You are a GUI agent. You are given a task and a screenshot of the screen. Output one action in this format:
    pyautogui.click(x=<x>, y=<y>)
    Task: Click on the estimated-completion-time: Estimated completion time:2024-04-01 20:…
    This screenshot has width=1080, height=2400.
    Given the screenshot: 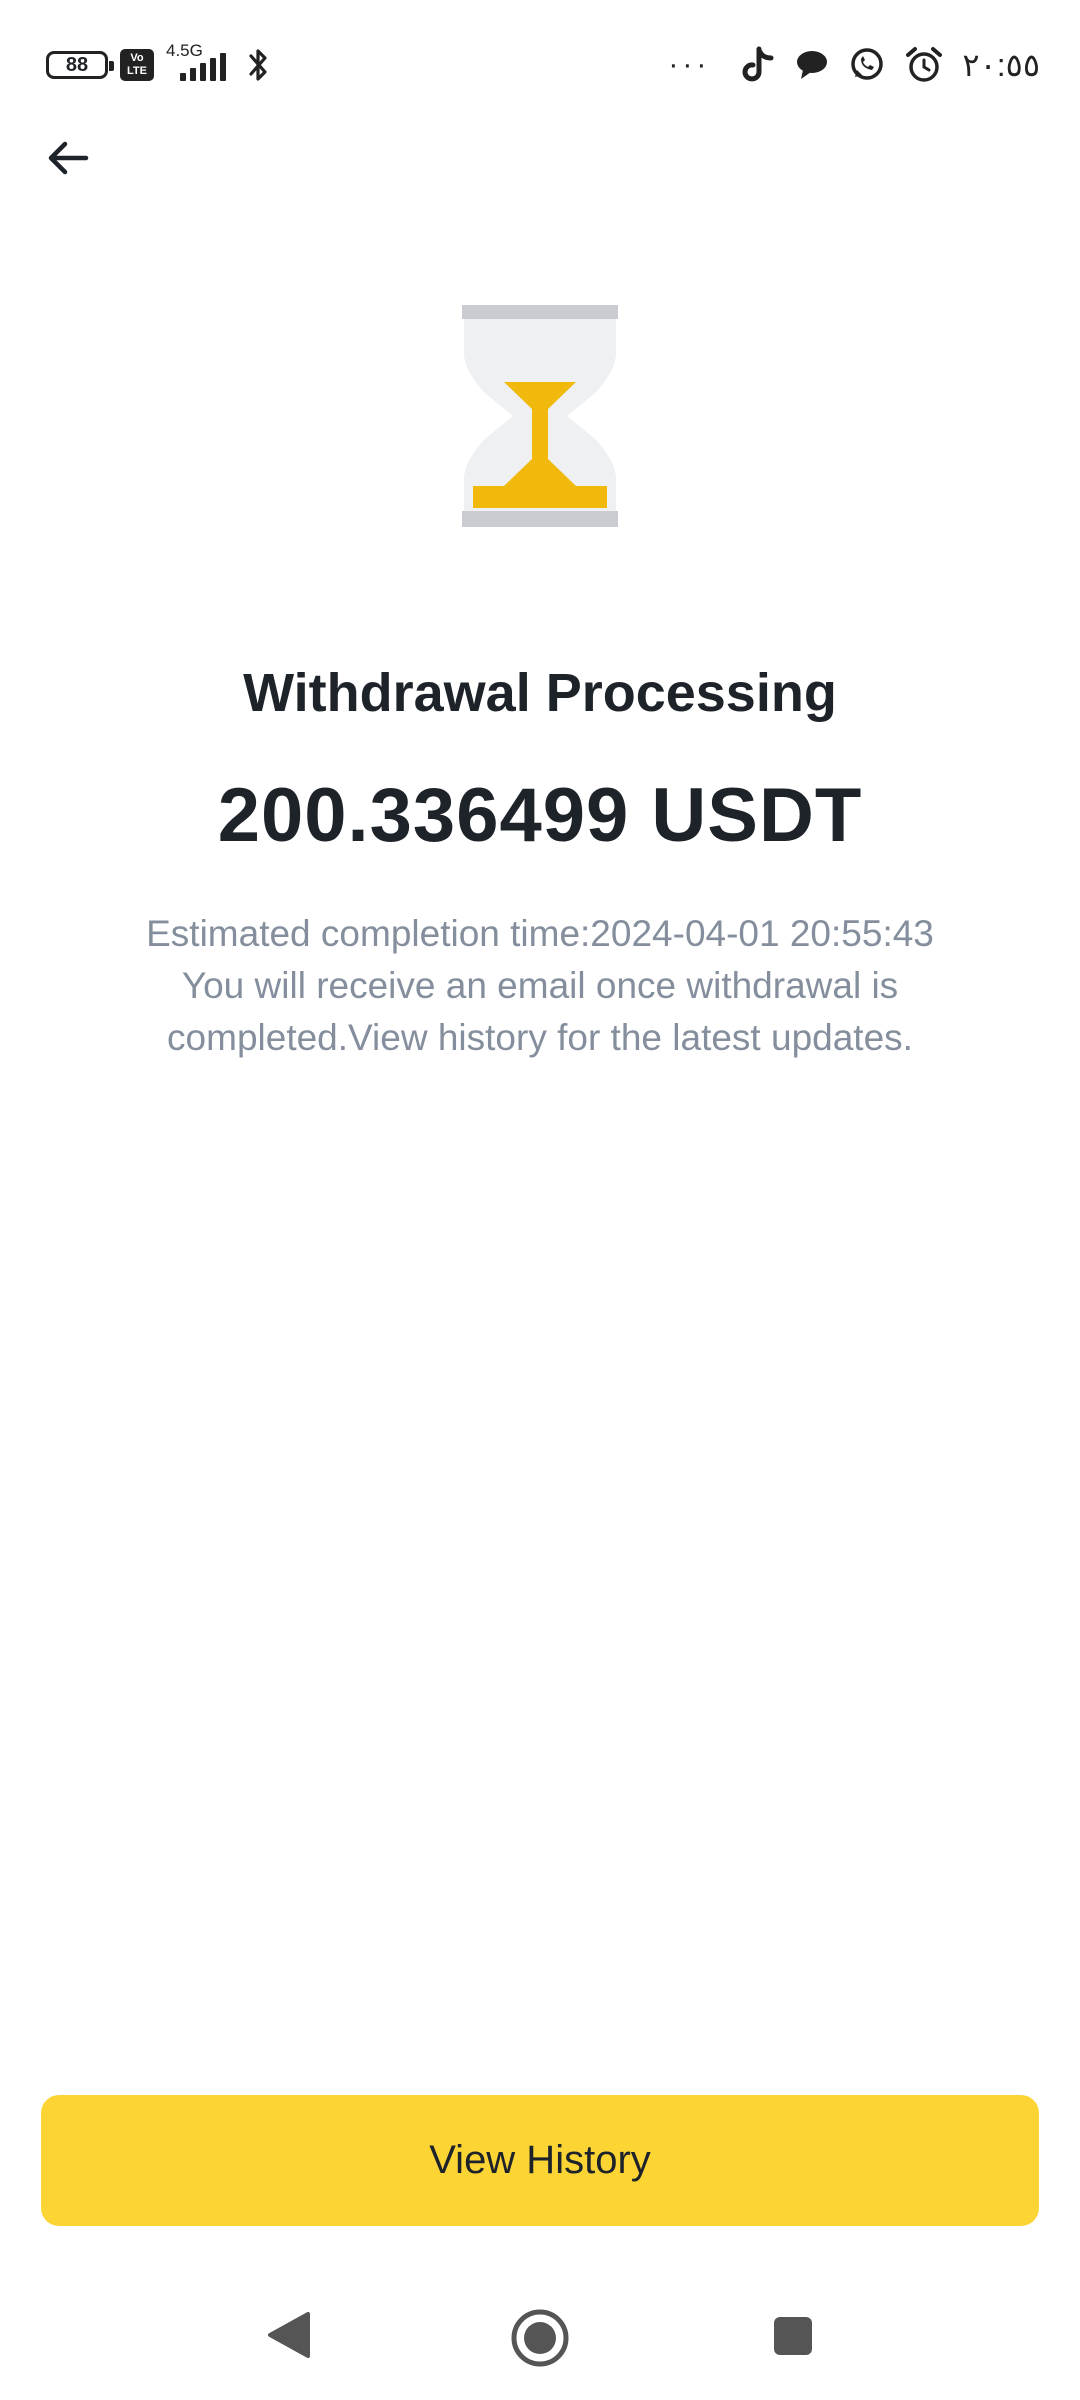 What is the action you would take?
    pyautogui.click(x=540, y=933)
    